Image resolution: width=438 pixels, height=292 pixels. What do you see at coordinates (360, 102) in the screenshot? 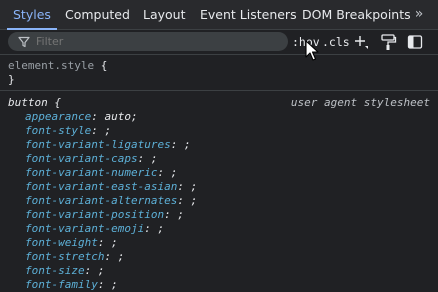
I see `rule-origin-label: user agent stylesheet` at bounding box center [360, 102].